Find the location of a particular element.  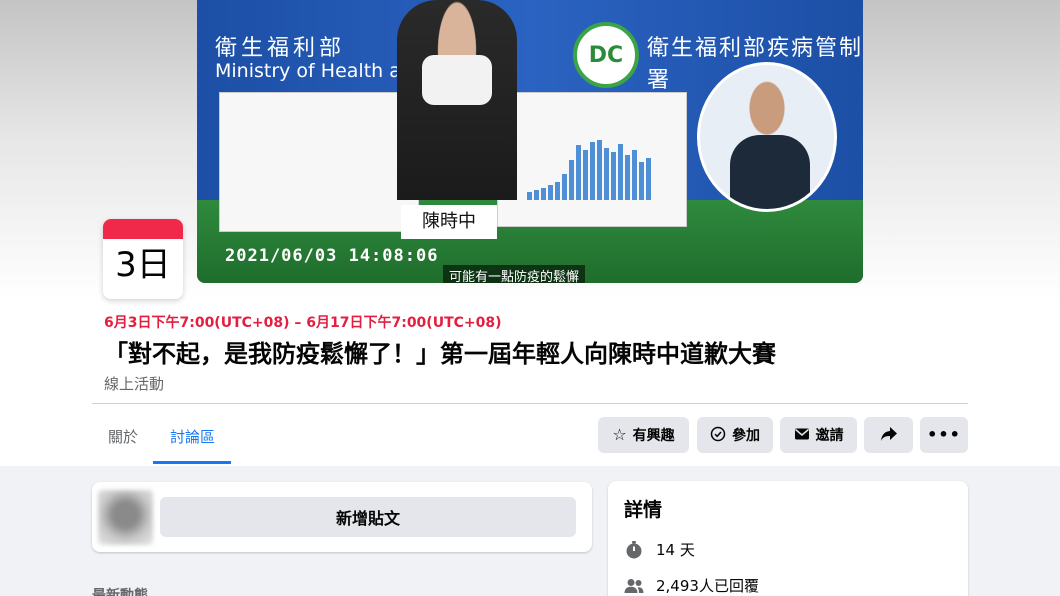

going-button-label: 參加 is located at coordinates (746, 436).